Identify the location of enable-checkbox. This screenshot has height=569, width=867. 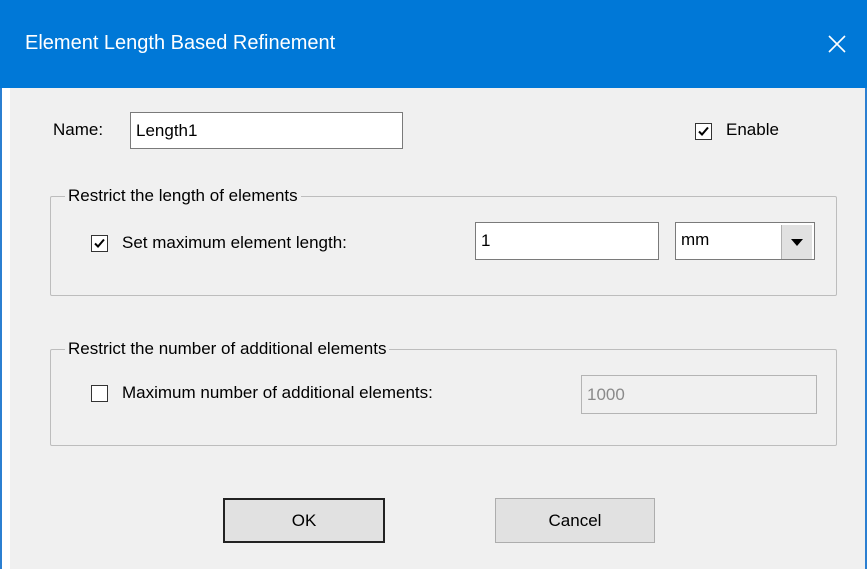
(703, 131).